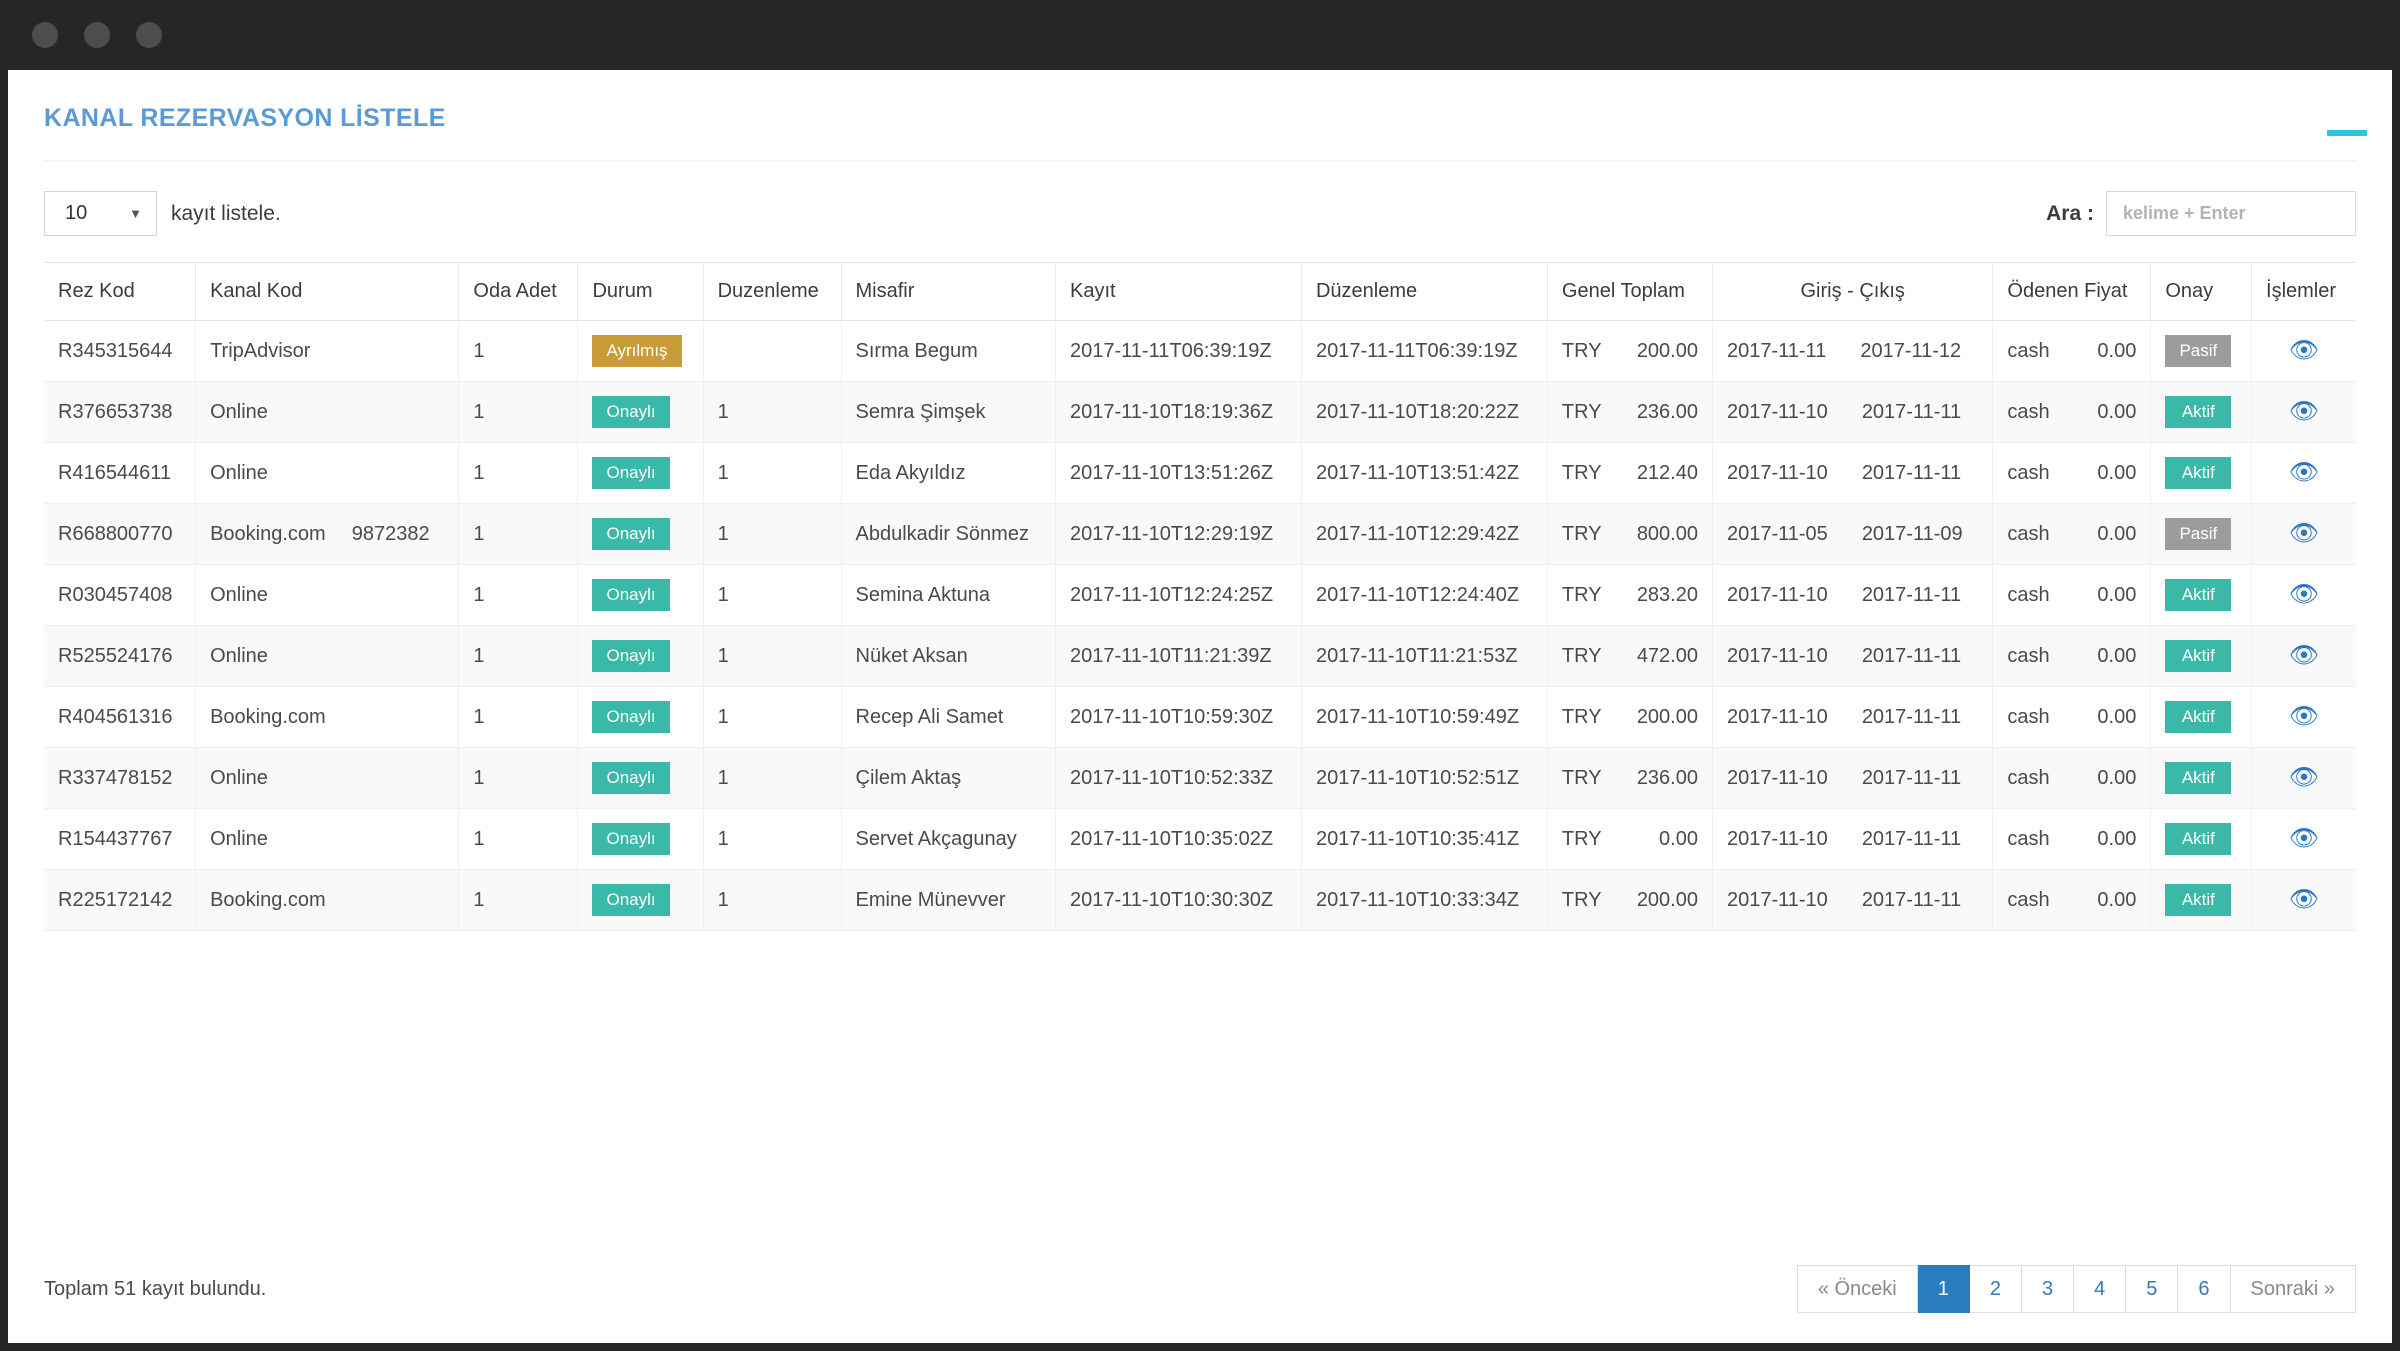 Image resolution: width=2400 pixels, height=1351 pixels. Describe the element at coordinates (1629, 291) in the screenshot. I see `column-header-genel-toplam: Genel Toplam` at that location.